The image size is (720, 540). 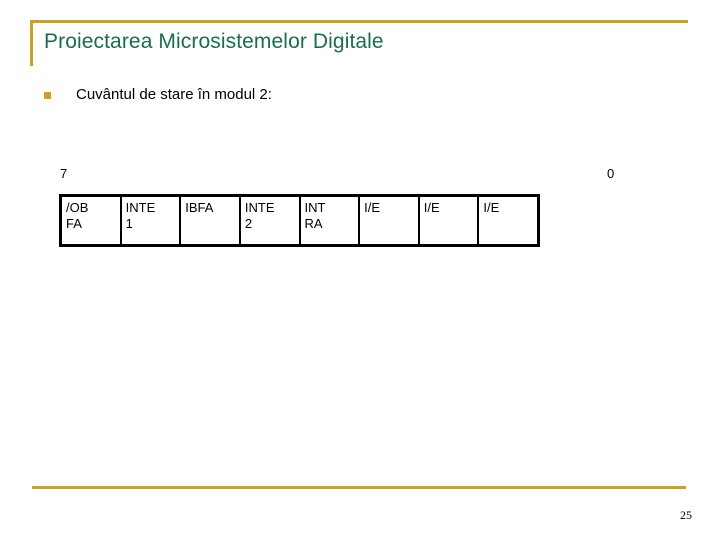 I want to click on status-word-cell-line2: 2, so click(x=248, y=223).